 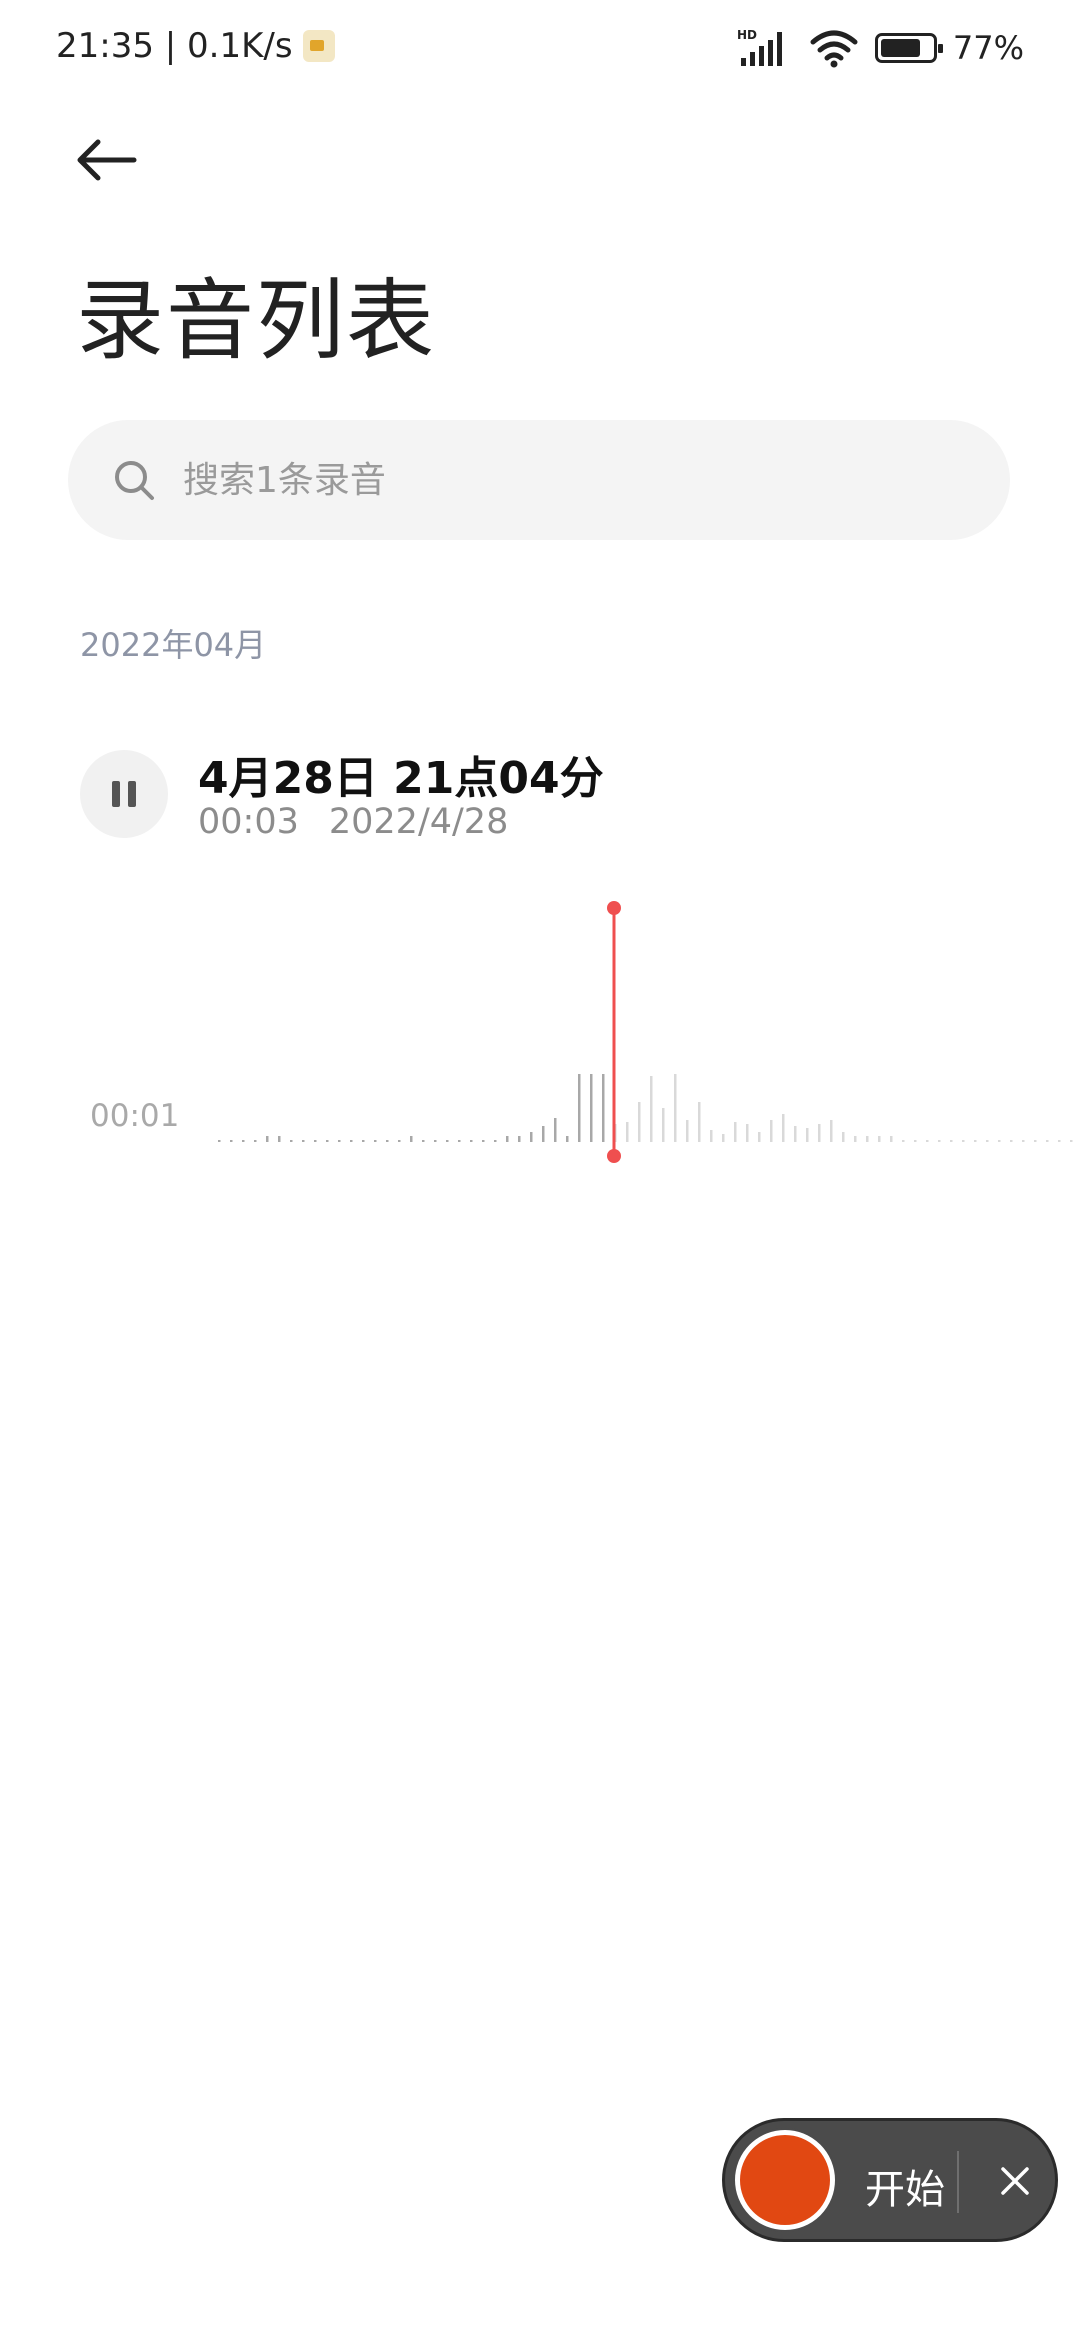 I want to click on pause-icon, so click(x=124, y=794).